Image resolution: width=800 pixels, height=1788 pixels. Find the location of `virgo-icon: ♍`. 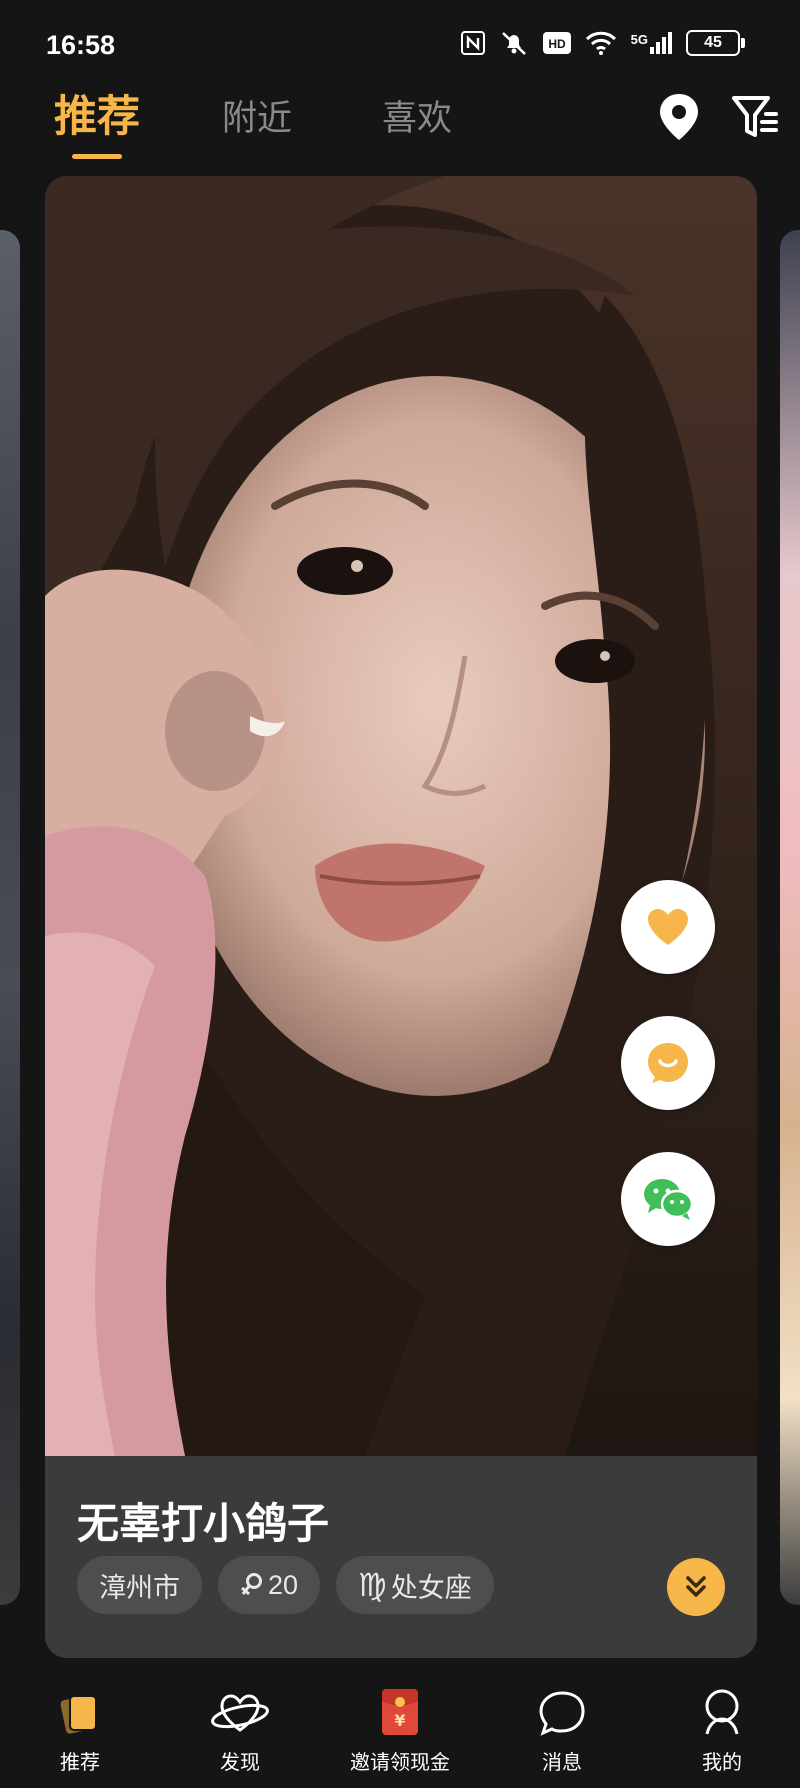

virgo-icon: ♍ is located at coordinates (372, 1585).